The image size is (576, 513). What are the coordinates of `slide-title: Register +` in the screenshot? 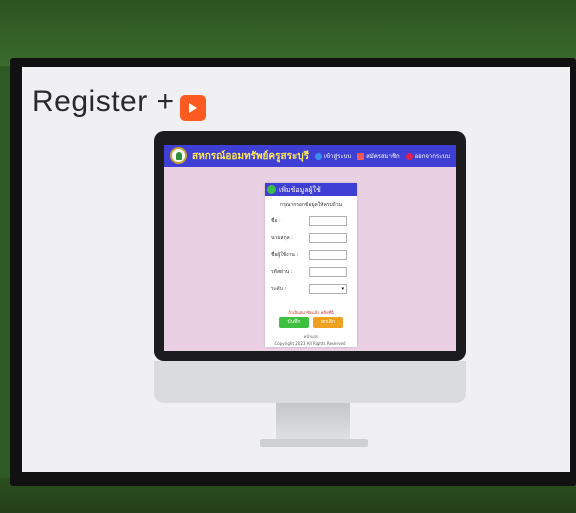 It's located at (103, 101).